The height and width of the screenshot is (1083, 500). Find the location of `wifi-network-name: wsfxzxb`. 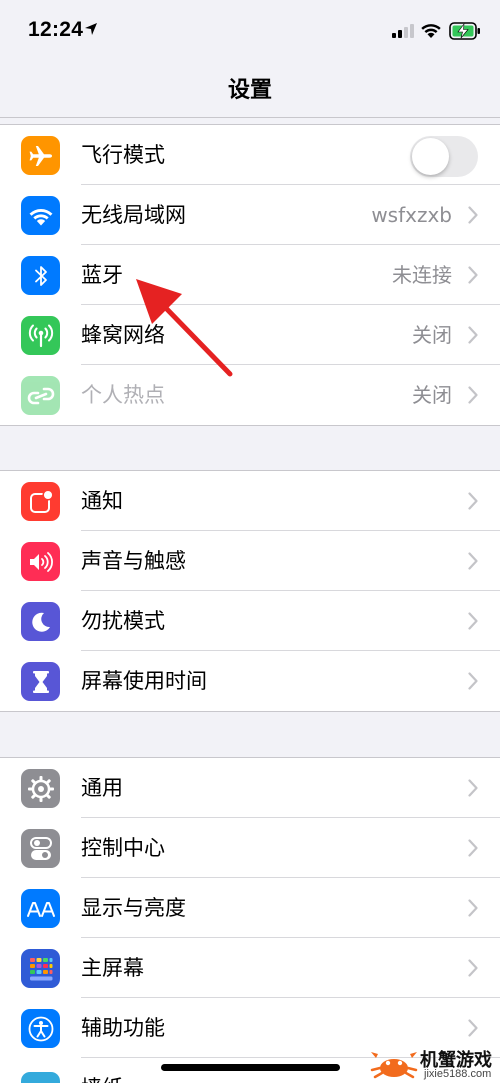

wifi-network-name: wsfxzxb is located at coordinates (411, 215).